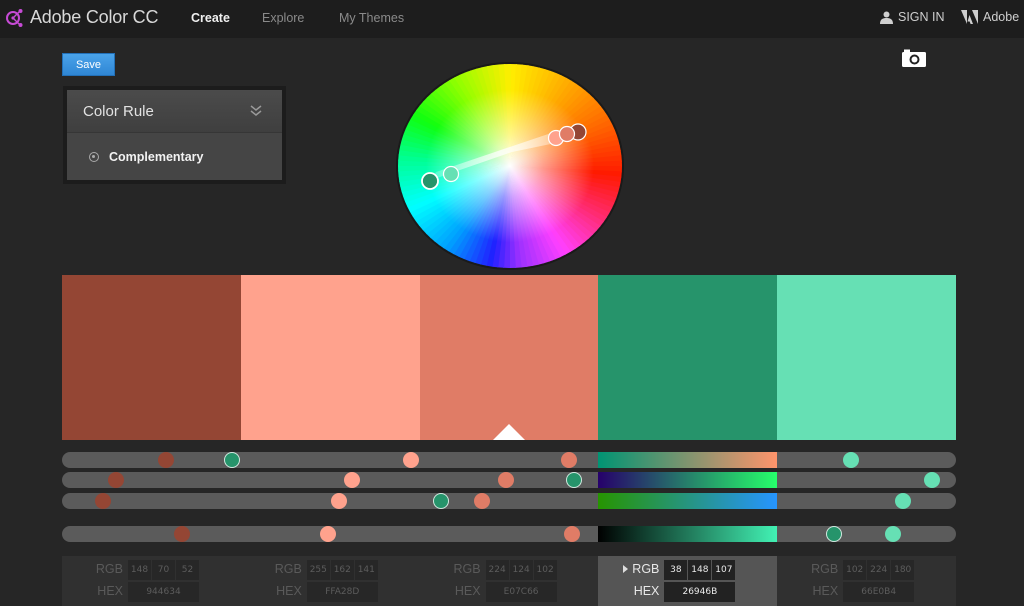 This screenshot has height=606, width=1024. I want to click on rgb-red-input: 148, so click(139, 570).